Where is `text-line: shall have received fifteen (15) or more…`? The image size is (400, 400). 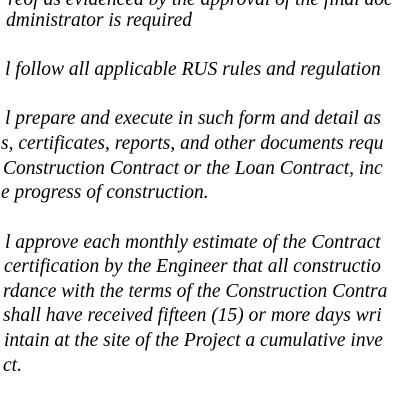
text-line: shall have received fifteen (15) or more… is located at coordinates (192, 315).